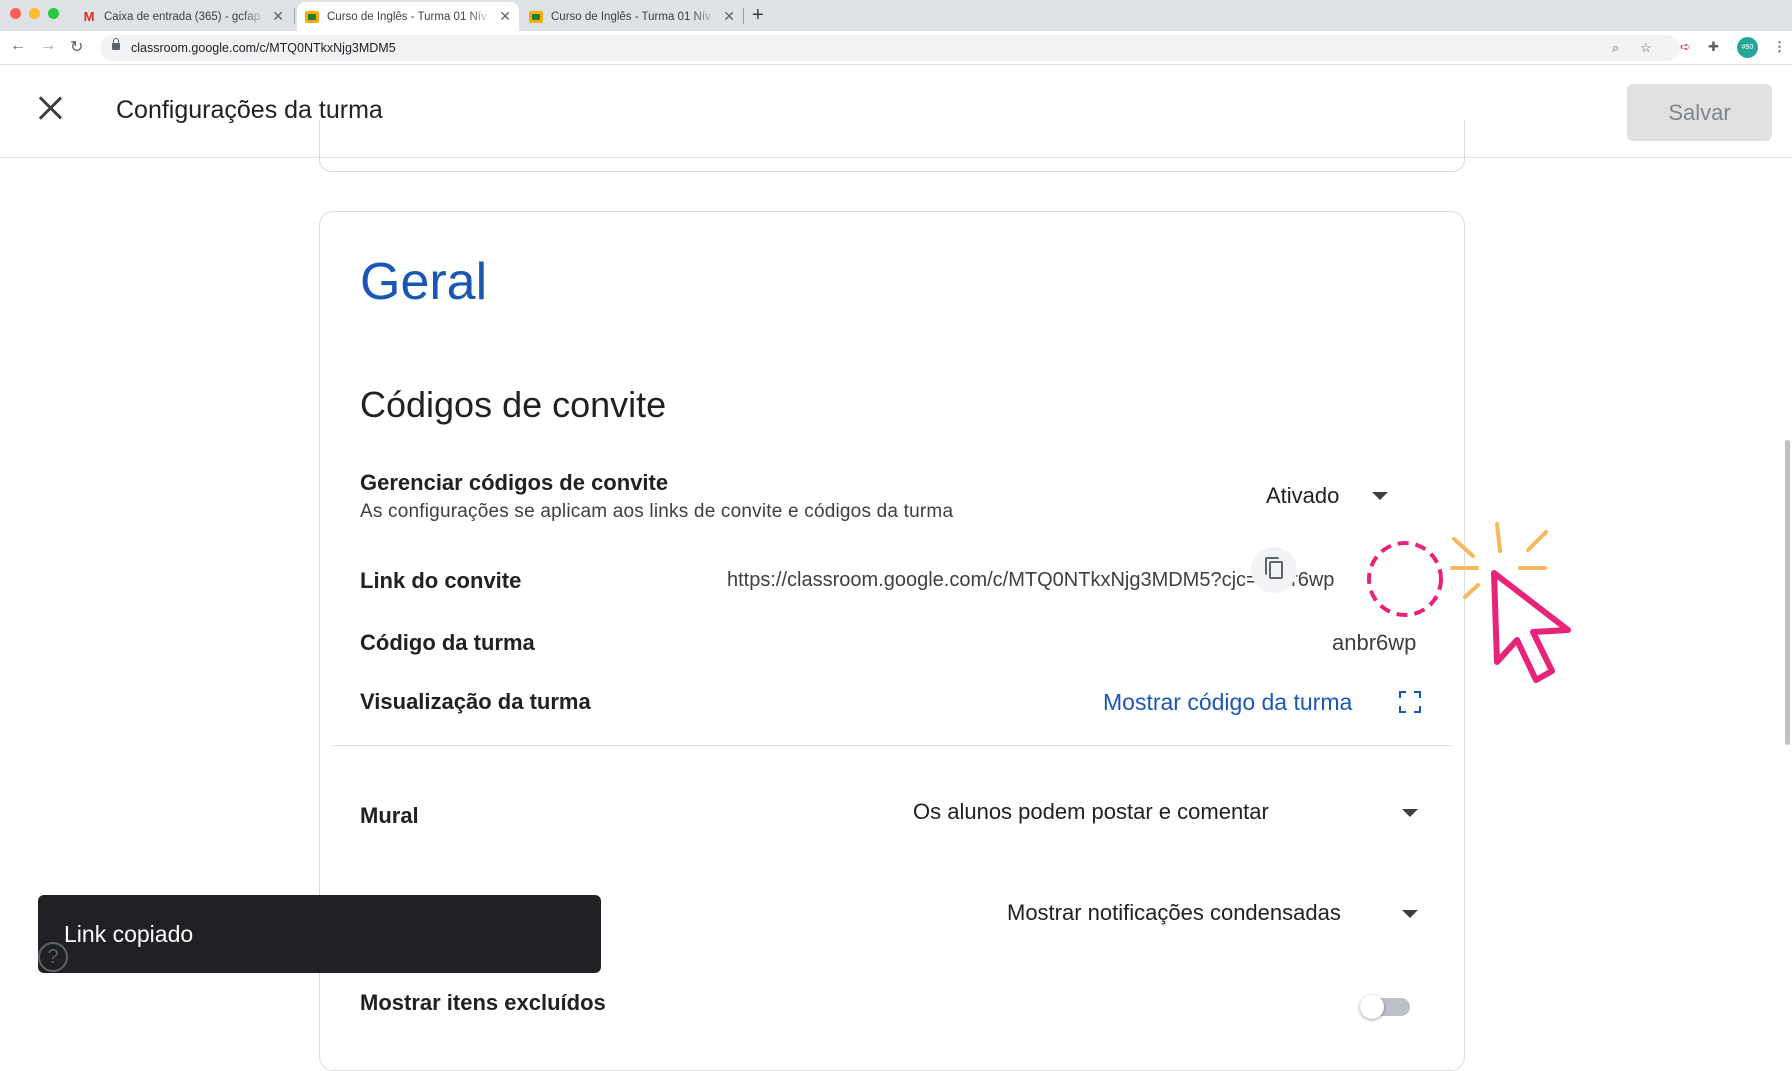  What do you see at coordinates (1374, 642) in the screenshot?
I see `class-code-value: anbr6wp` at bounding box center [1374, 642].